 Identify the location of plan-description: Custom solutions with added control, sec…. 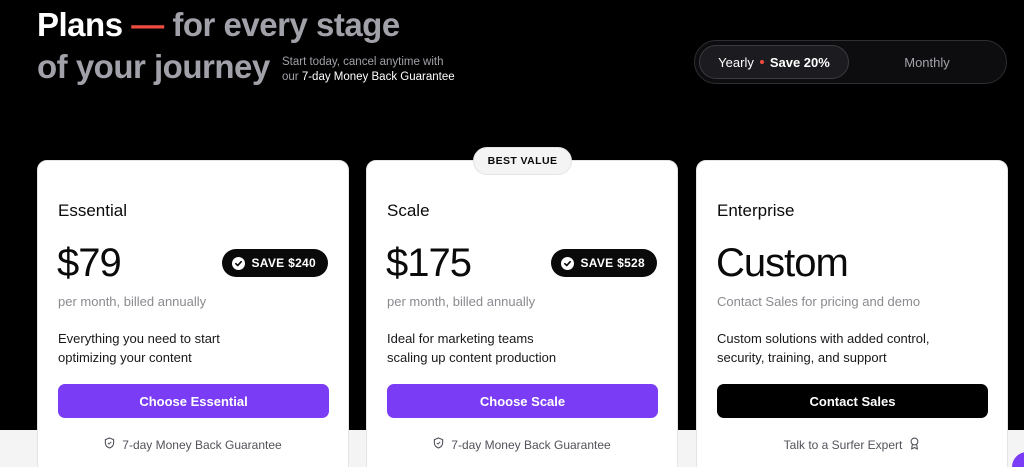
(852, 348).